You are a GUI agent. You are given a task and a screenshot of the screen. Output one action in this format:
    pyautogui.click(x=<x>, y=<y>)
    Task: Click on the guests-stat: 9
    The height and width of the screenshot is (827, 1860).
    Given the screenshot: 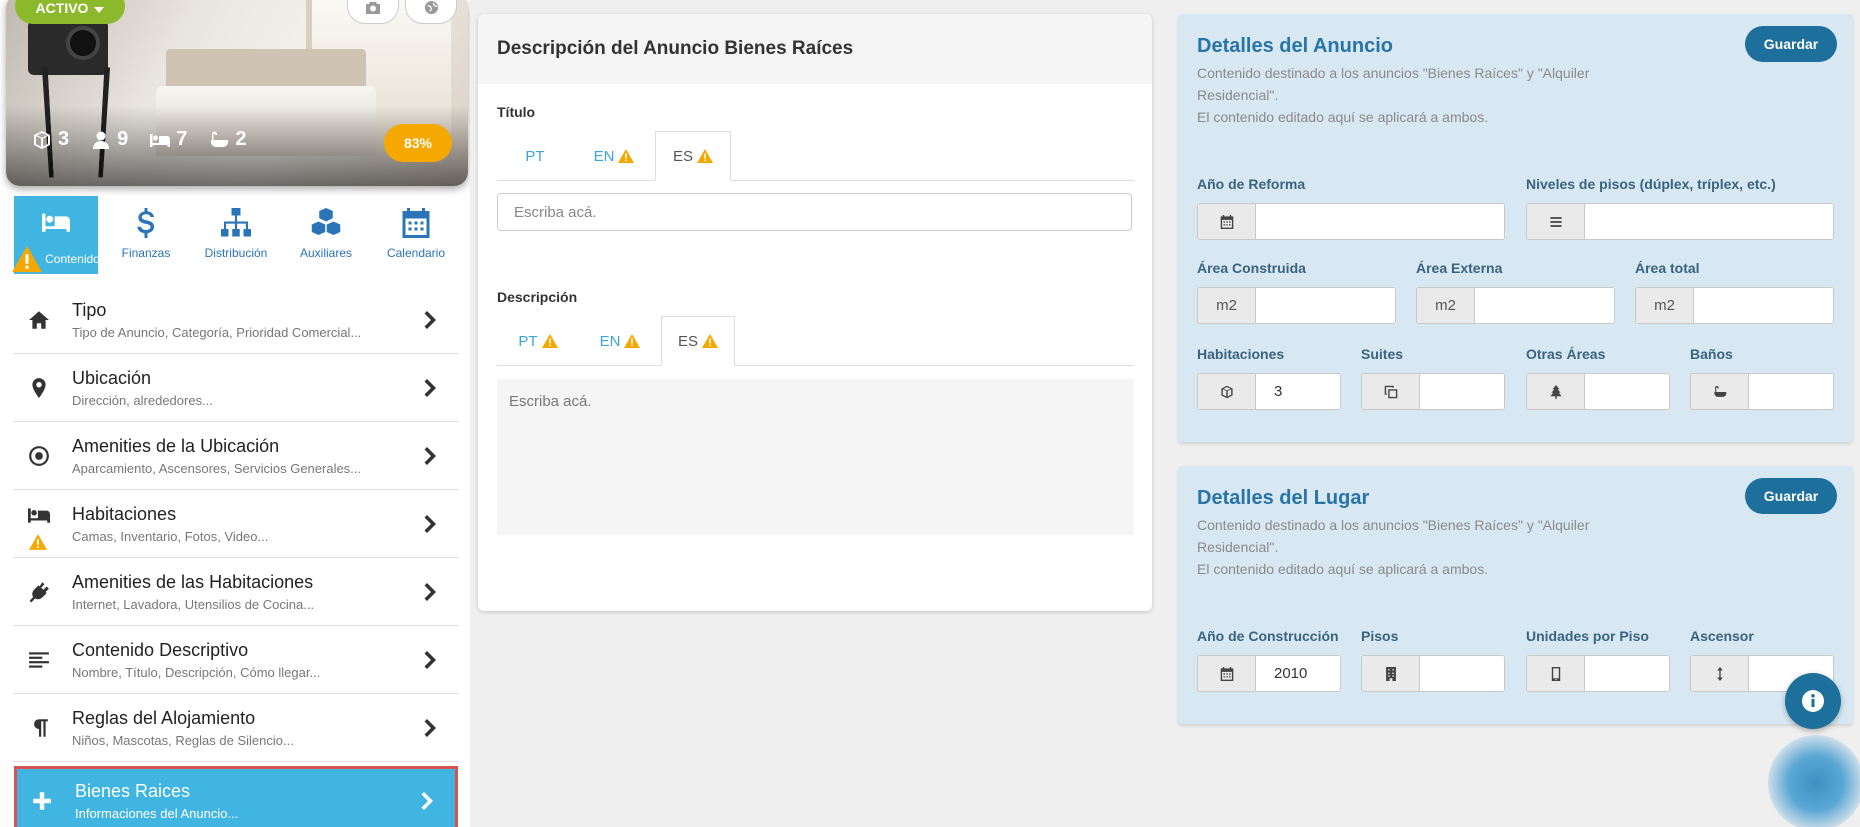 What is the action you would take?
    pyautogui.click(x=109, y=139)
    